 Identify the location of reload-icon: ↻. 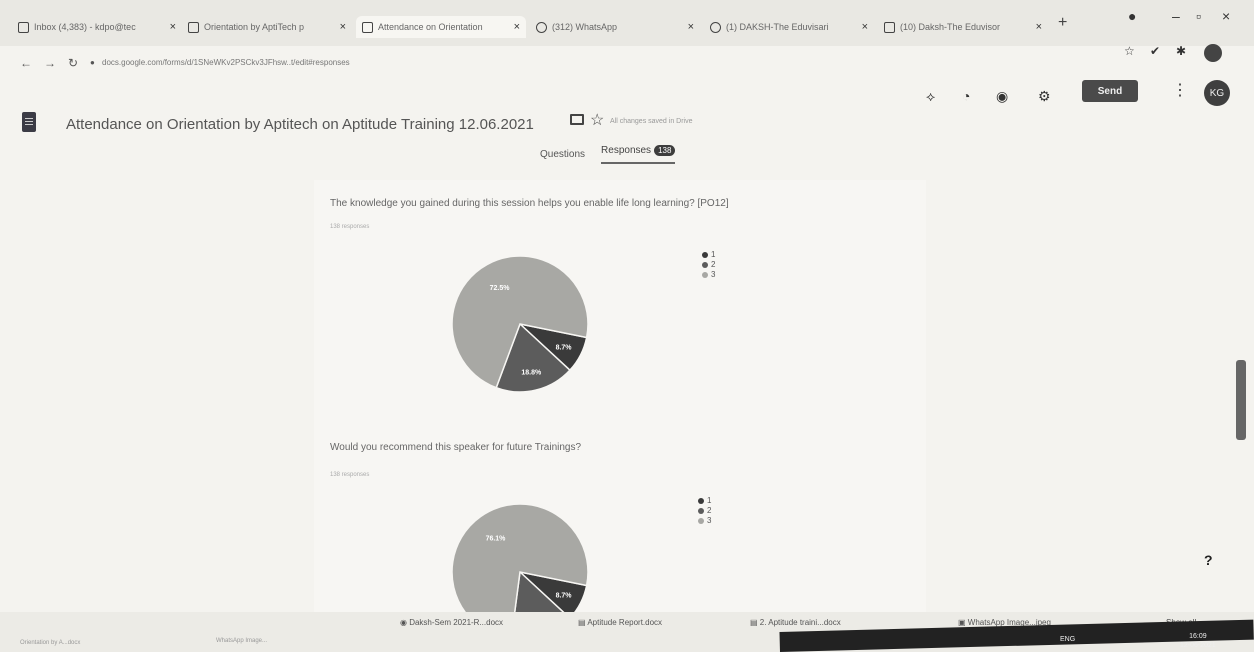
(73, 63).